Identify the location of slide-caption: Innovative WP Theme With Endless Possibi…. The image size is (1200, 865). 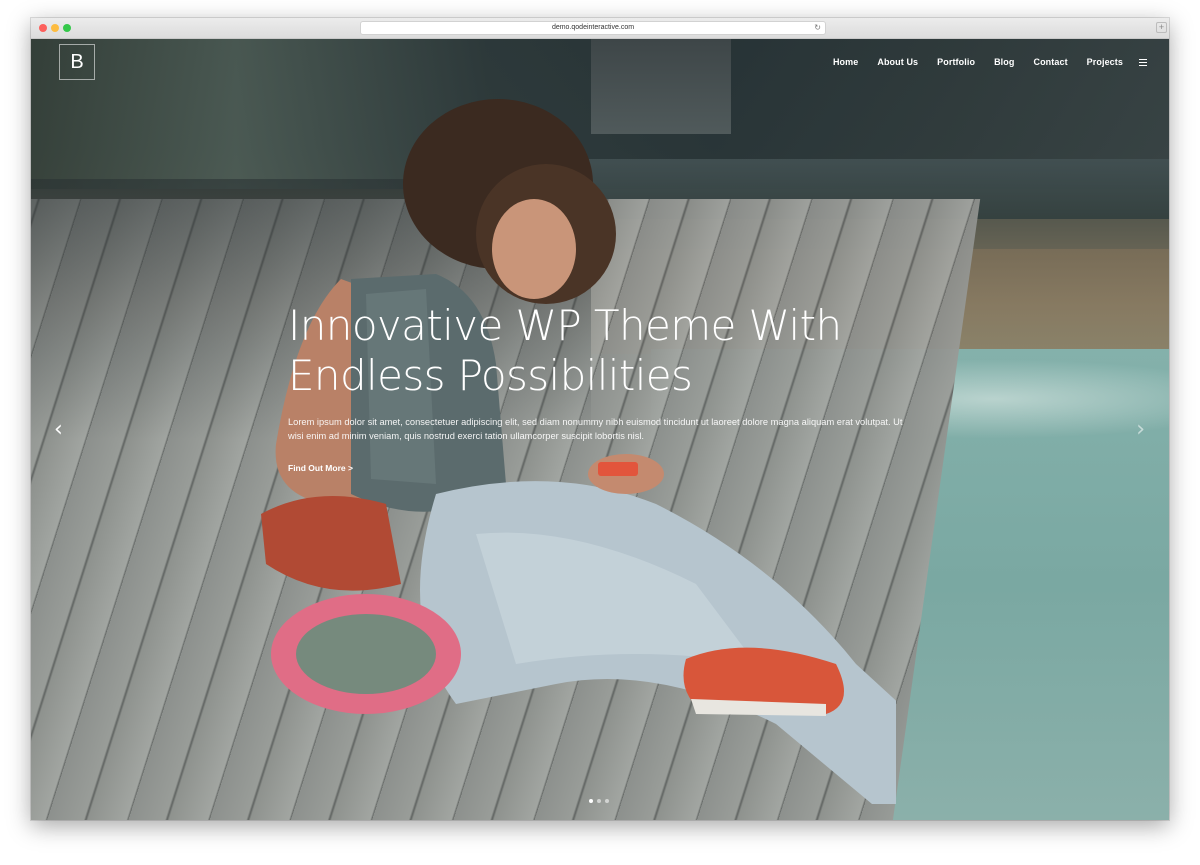
(598, 388).